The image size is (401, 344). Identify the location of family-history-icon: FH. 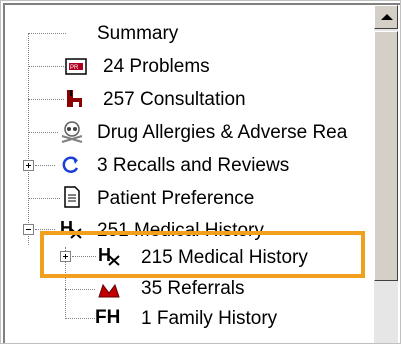
(108, 317).